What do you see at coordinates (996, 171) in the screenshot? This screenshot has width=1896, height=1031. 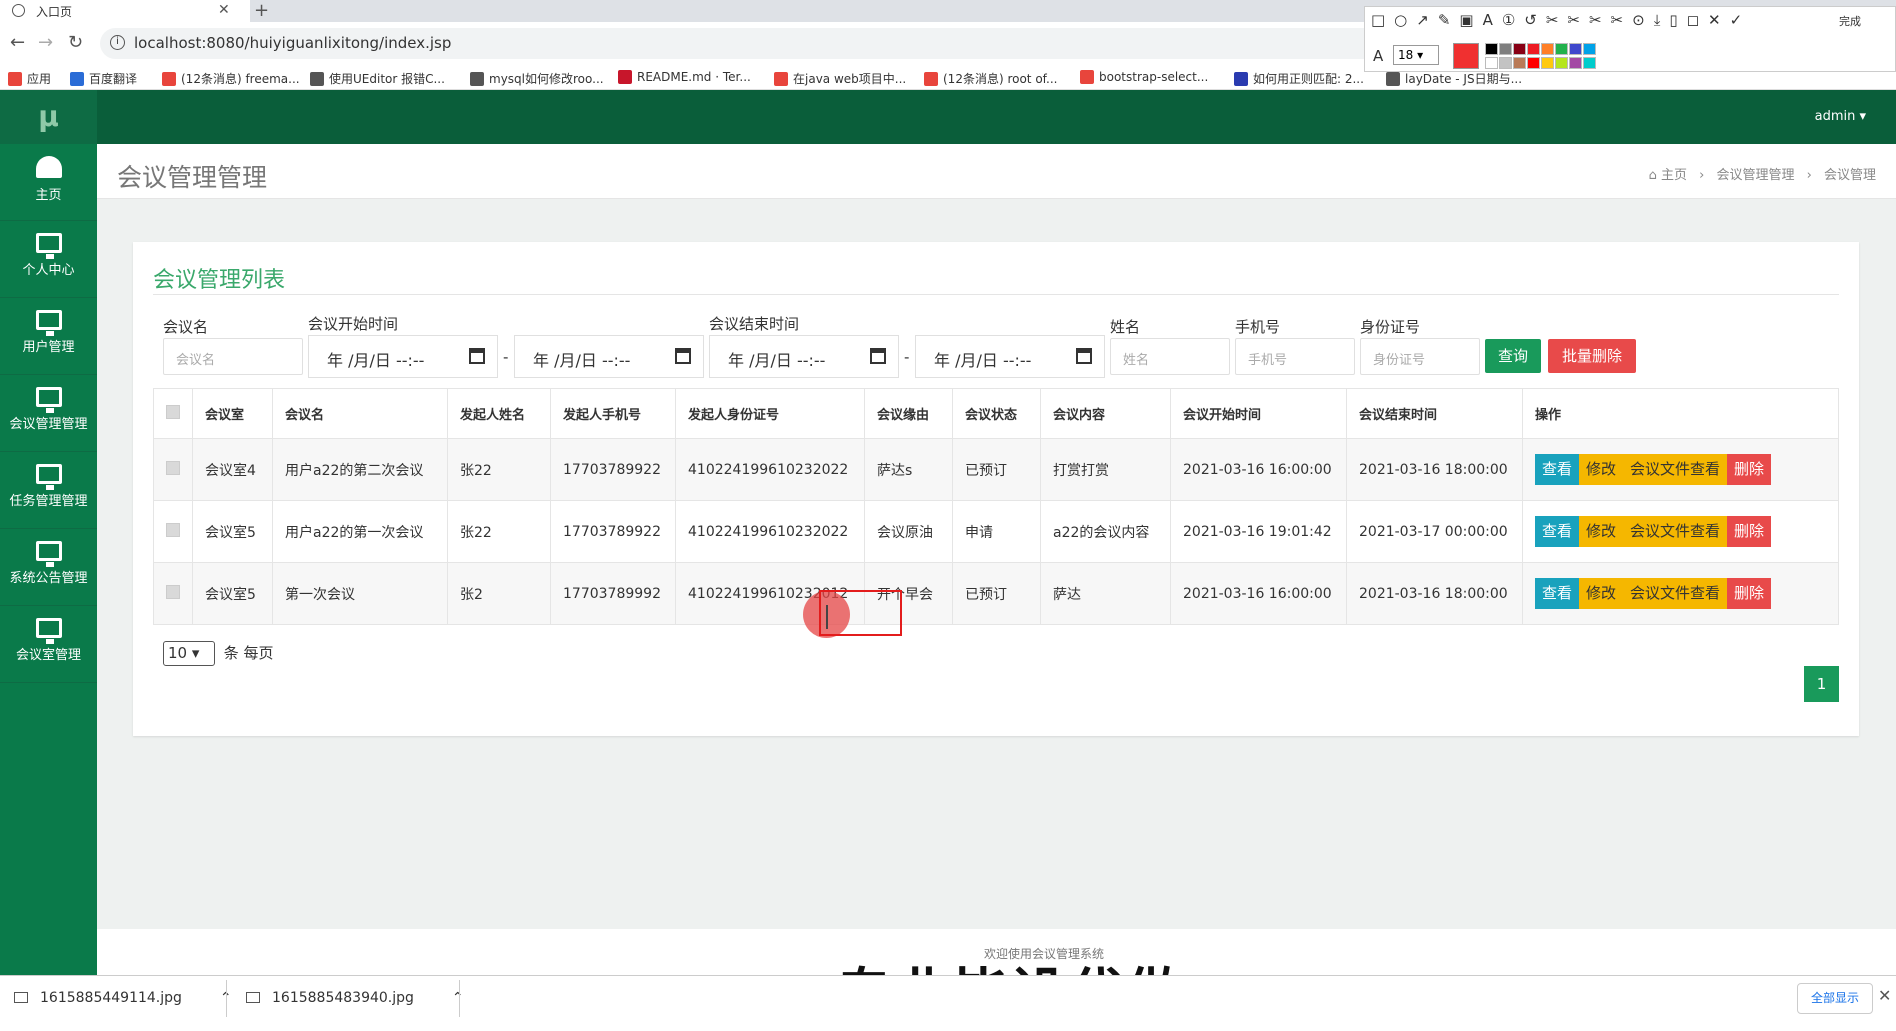 I see `page-header: 会议管理管理 ⌂ 主页 › 会议管理管理 › 会议管理` at bounding box center [996, 171].